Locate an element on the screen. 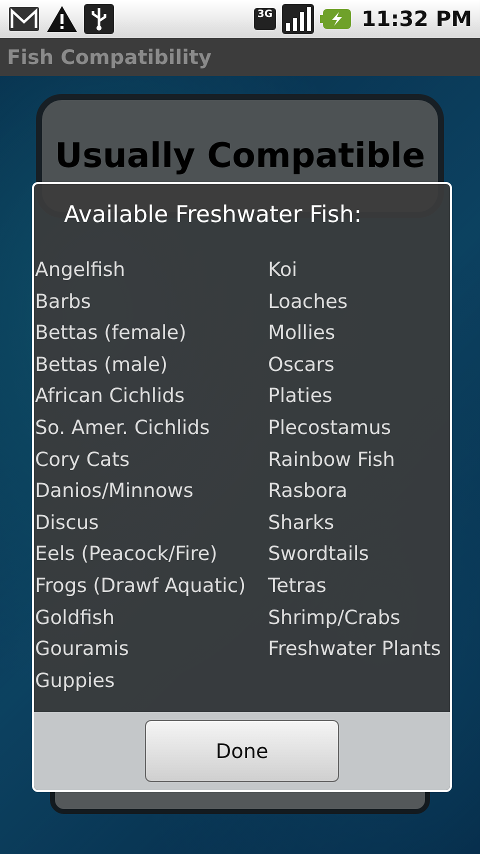 This screenshot has height=854, width=480. fish-name: Shrimp/Crabs is located at coordinates (334, 617).